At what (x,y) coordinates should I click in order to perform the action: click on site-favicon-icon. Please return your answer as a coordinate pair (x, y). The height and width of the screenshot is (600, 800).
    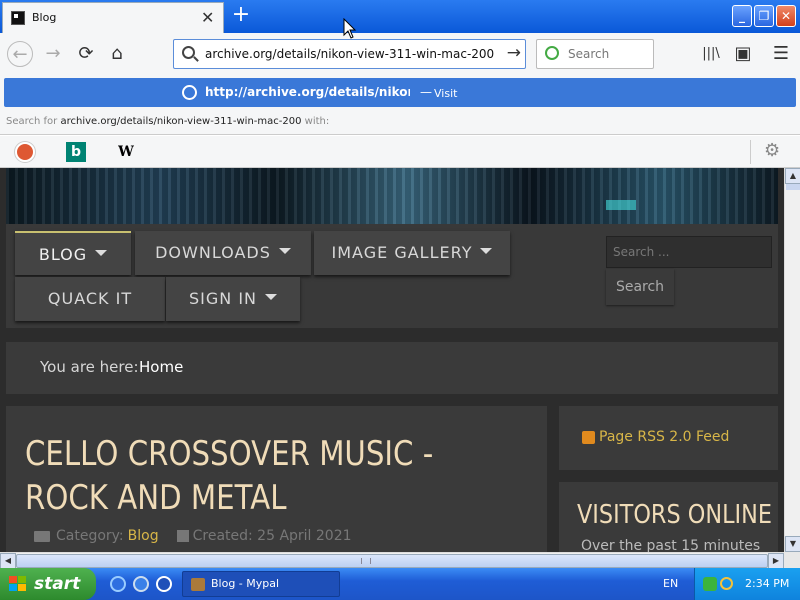
    Looking at the image, I should click on (18, 18).